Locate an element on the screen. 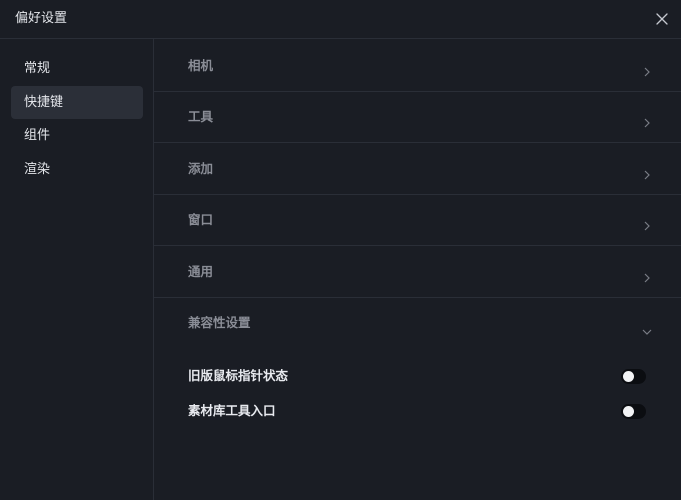  section-camera: 相机 is located at coordinates (417, 66).